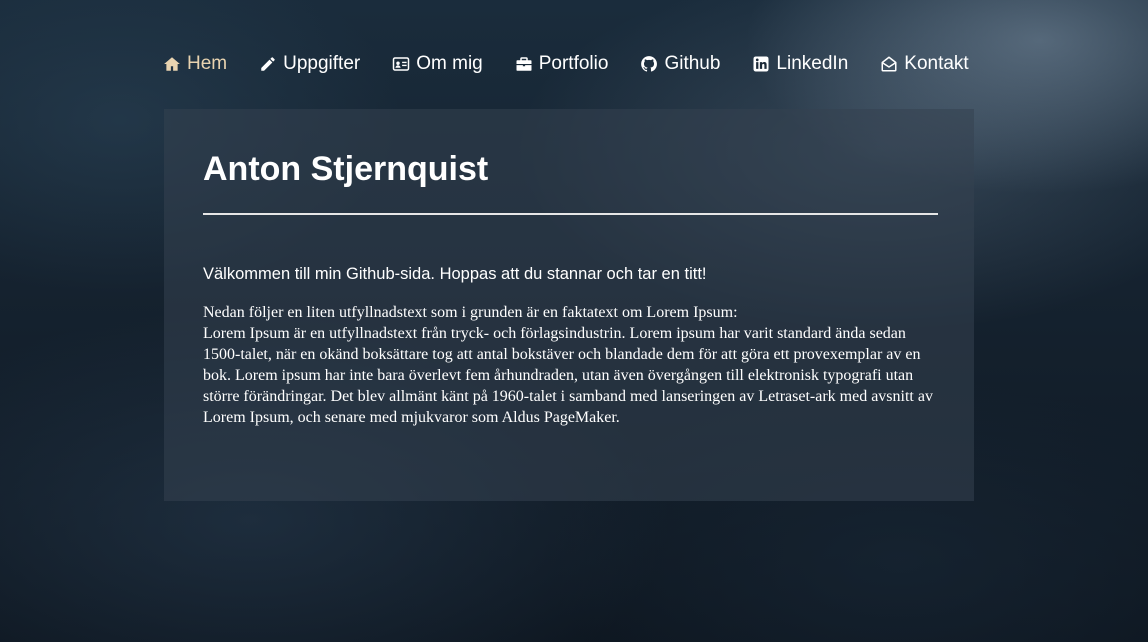  I want to click on nav-item-linkedin: LinkedIn, so click(799, 64).